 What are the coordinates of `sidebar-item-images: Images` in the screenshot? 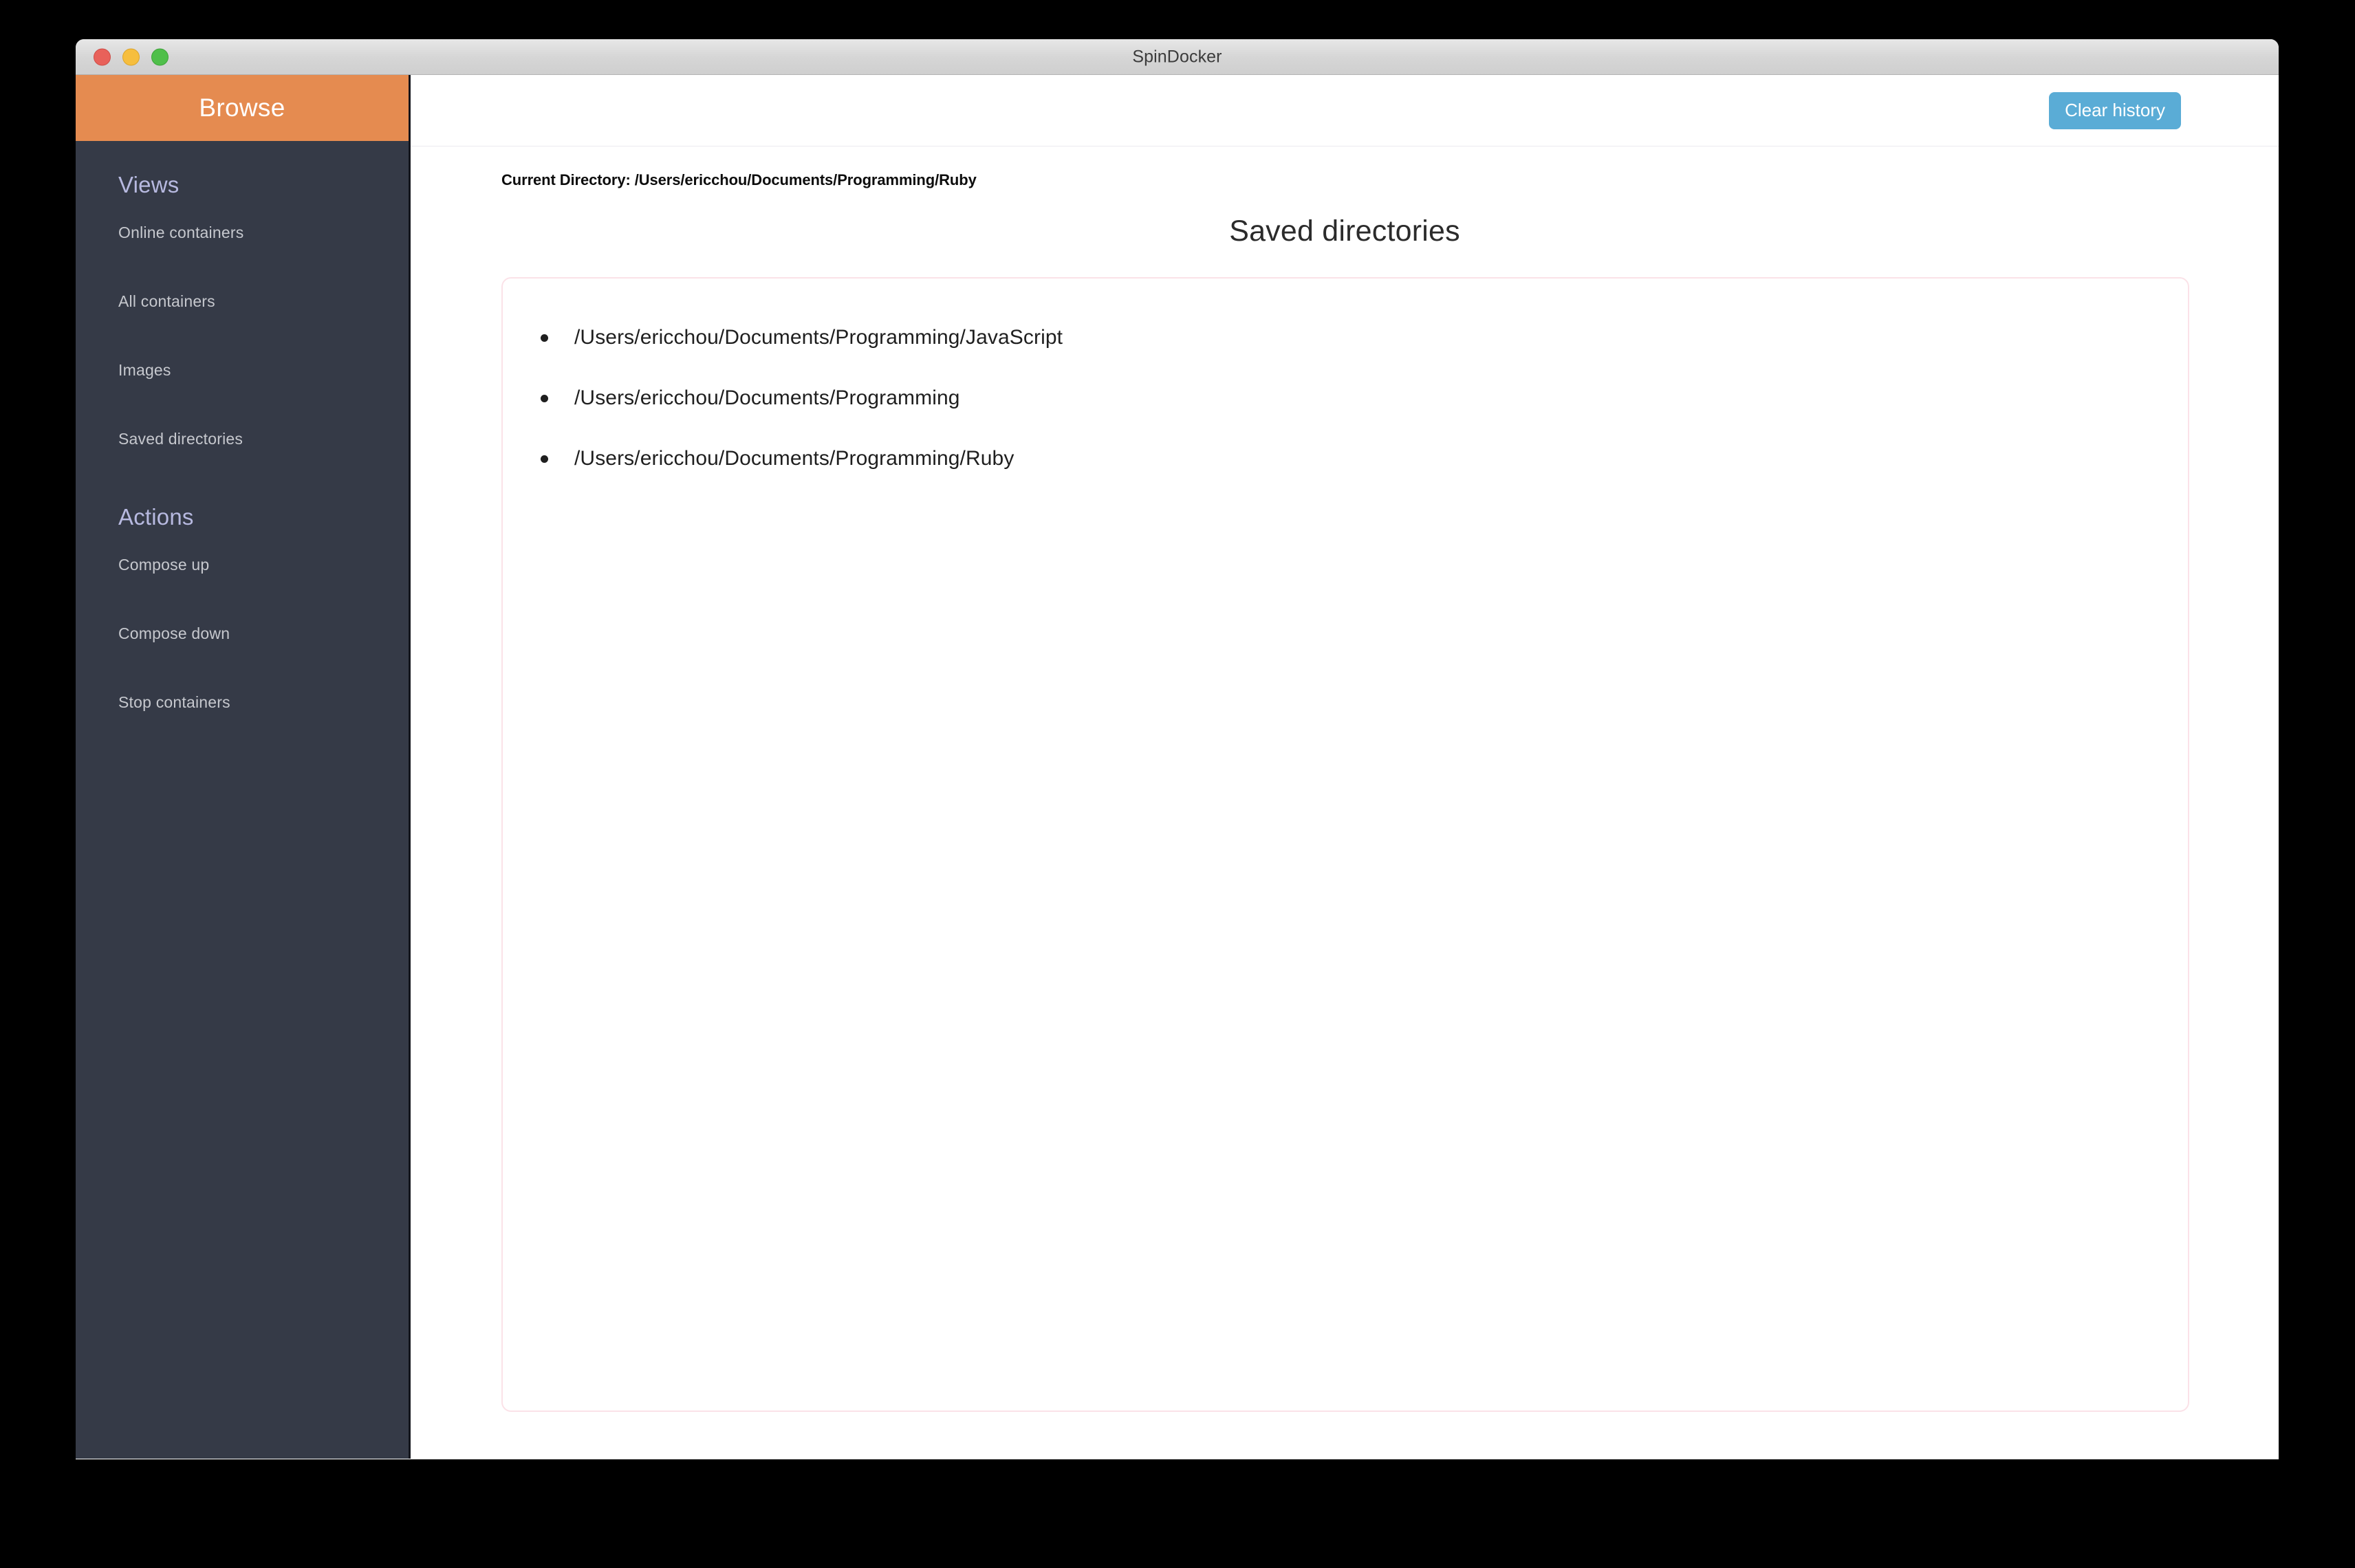 It's located at (242, 370).